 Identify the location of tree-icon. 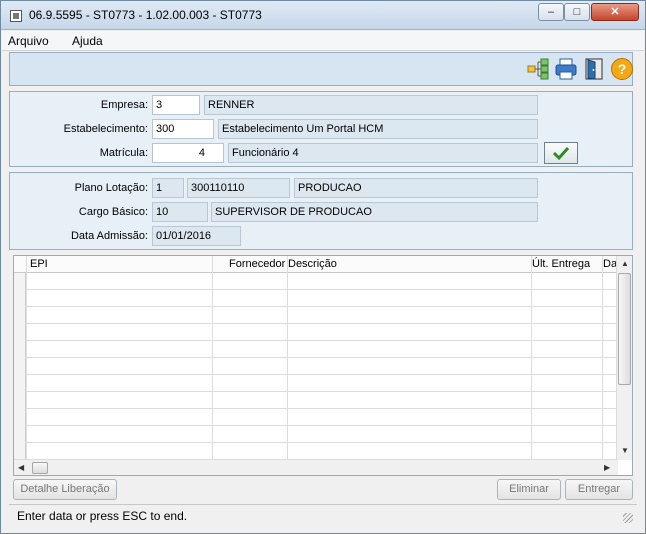
(538, 69).